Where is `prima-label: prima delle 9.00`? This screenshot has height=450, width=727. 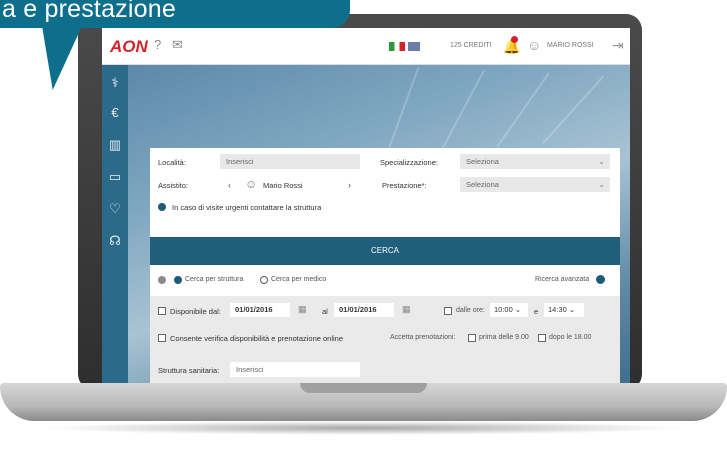
prima-label: prima delle 9.00 is located at coordinates (504, 337).